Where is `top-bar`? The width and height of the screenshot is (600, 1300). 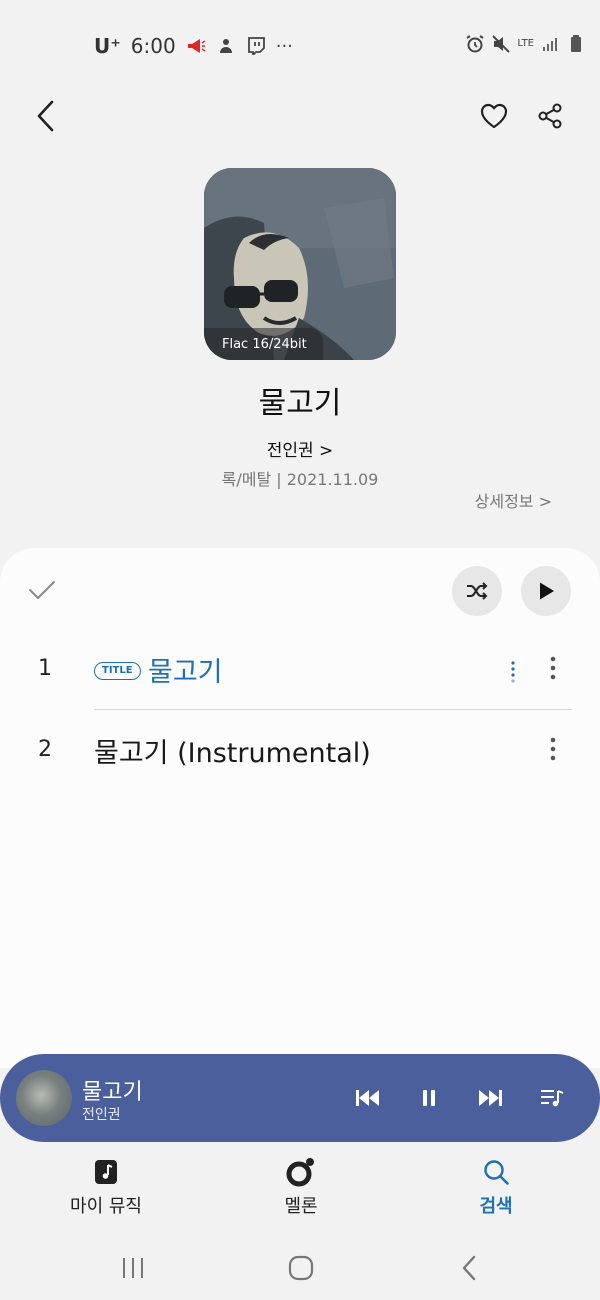 top-bar is located at coordinates (300, 117).